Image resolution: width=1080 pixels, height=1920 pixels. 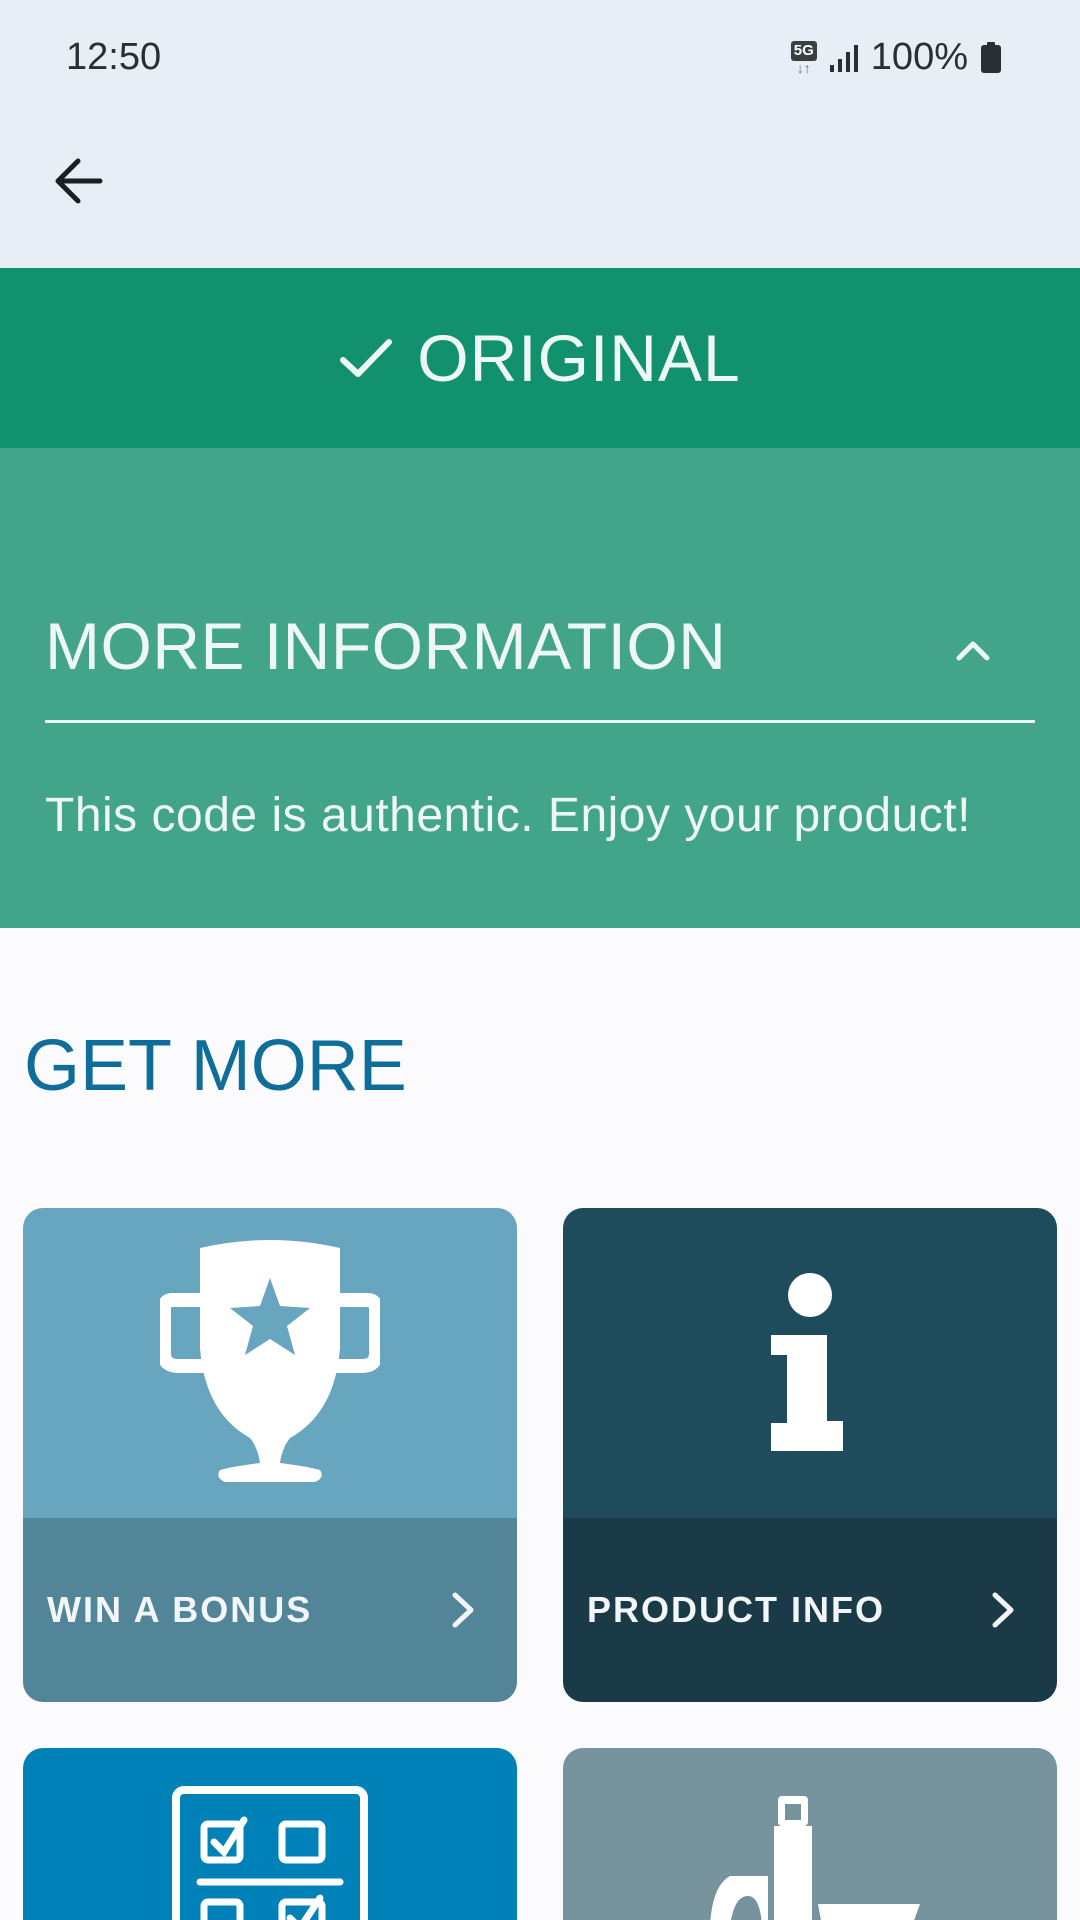 I want to click on trophy-icon, so click(x=270, y=1361).